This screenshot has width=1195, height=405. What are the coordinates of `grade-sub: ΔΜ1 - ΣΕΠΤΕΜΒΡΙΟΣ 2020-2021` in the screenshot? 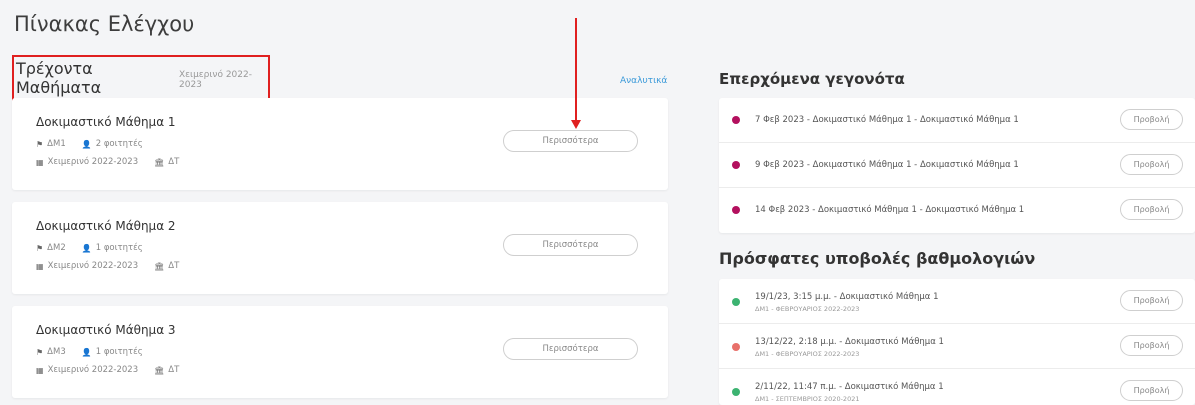 It's located at (807, 399).